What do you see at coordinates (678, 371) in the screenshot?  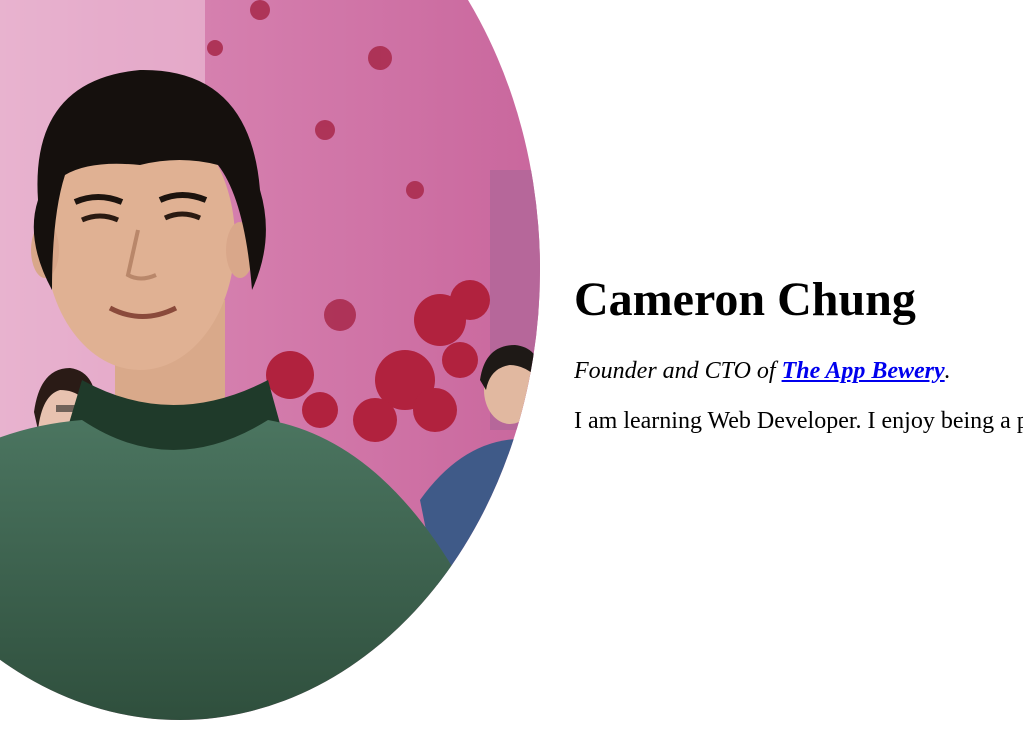 I see `tagline-prefix: Founder and CTO of` at bounding box center [678, 371].